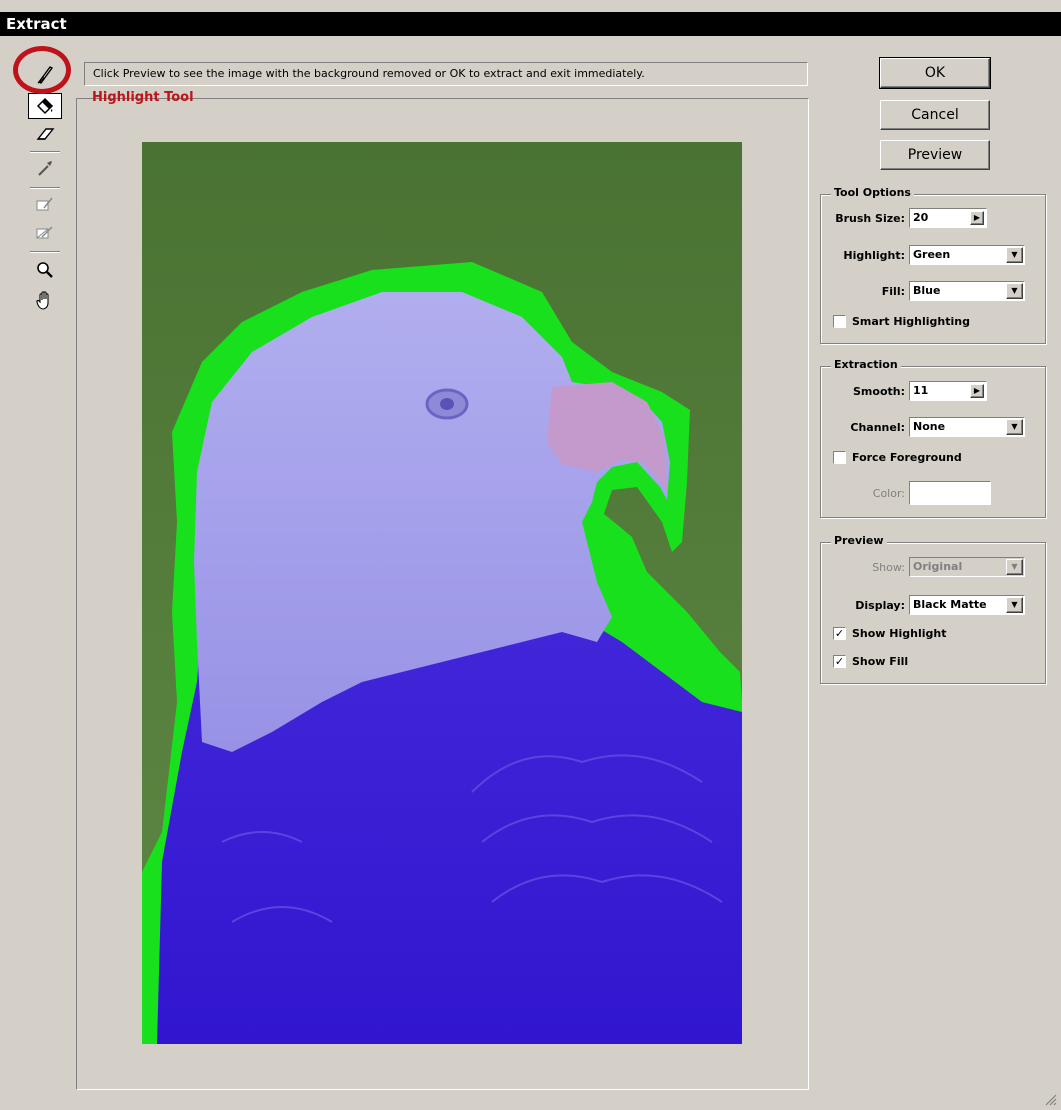  I want to click on show-fill-label: Show Fill, so click(880, 661).